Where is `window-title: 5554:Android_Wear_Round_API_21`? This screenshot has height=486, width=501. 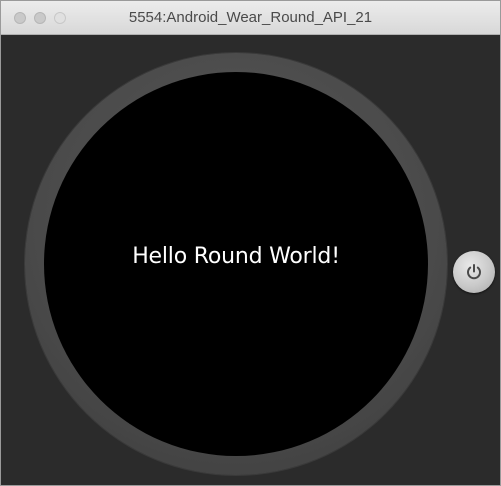 window-title: 5554:Android_Wear_Round_API_21 is located at coordinates (250, 17).